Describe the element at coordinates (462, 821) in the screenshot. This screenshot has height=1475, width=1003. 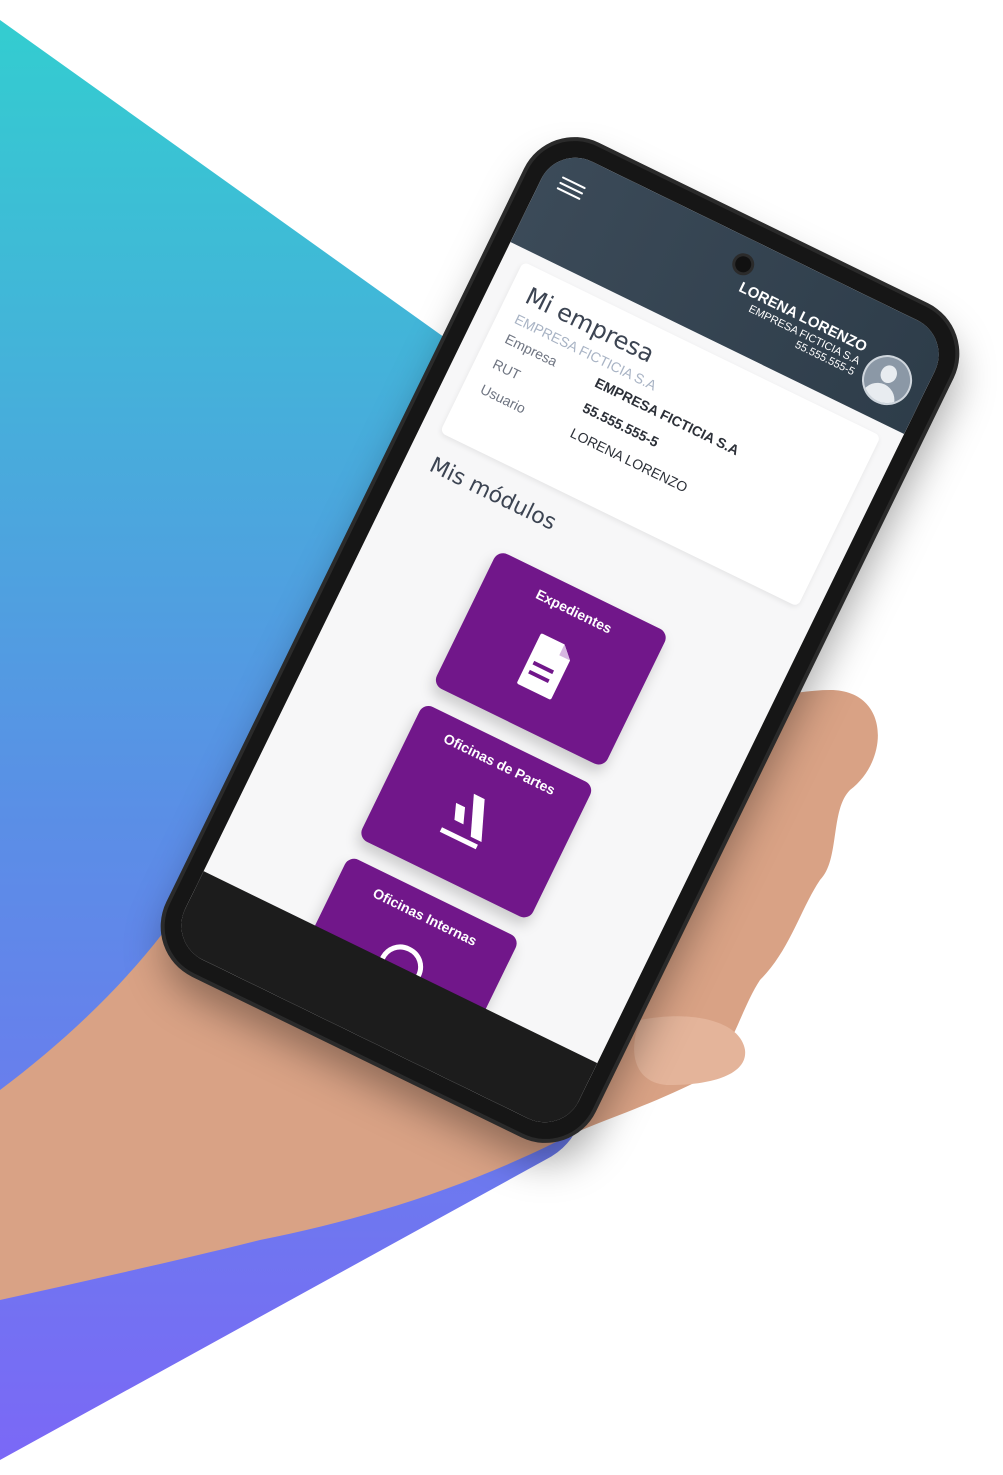
I see `gavel-icon` at that location.